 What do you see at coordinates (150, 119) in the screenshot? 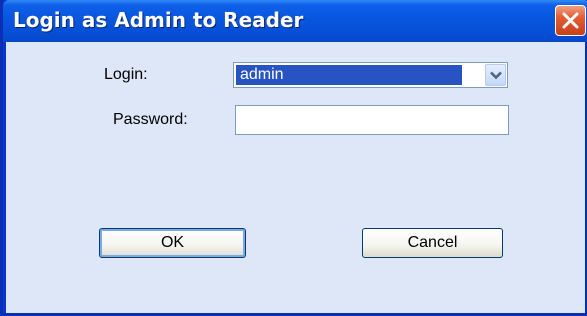
I see `password-label: Password:` at bounding box center [150, 119].